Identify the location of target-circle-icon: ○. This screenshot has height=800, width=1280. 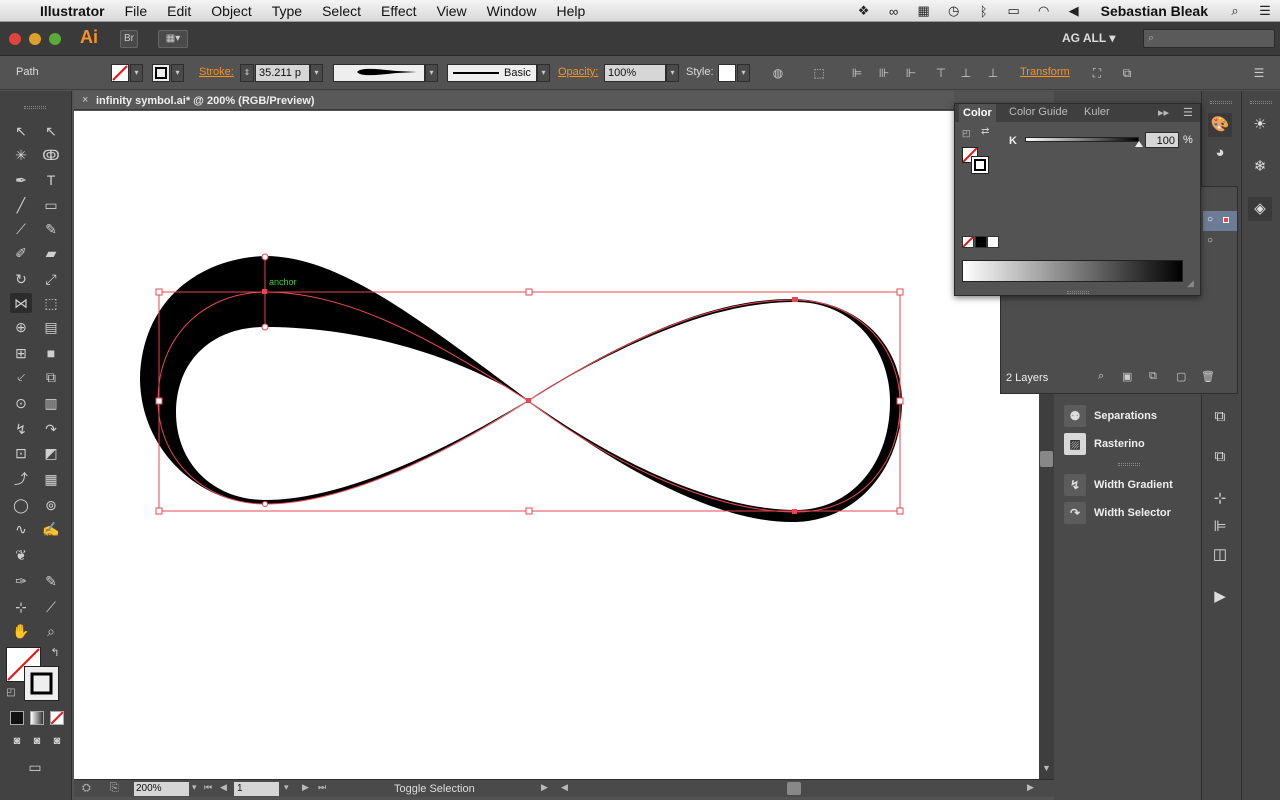
(1210, 240).